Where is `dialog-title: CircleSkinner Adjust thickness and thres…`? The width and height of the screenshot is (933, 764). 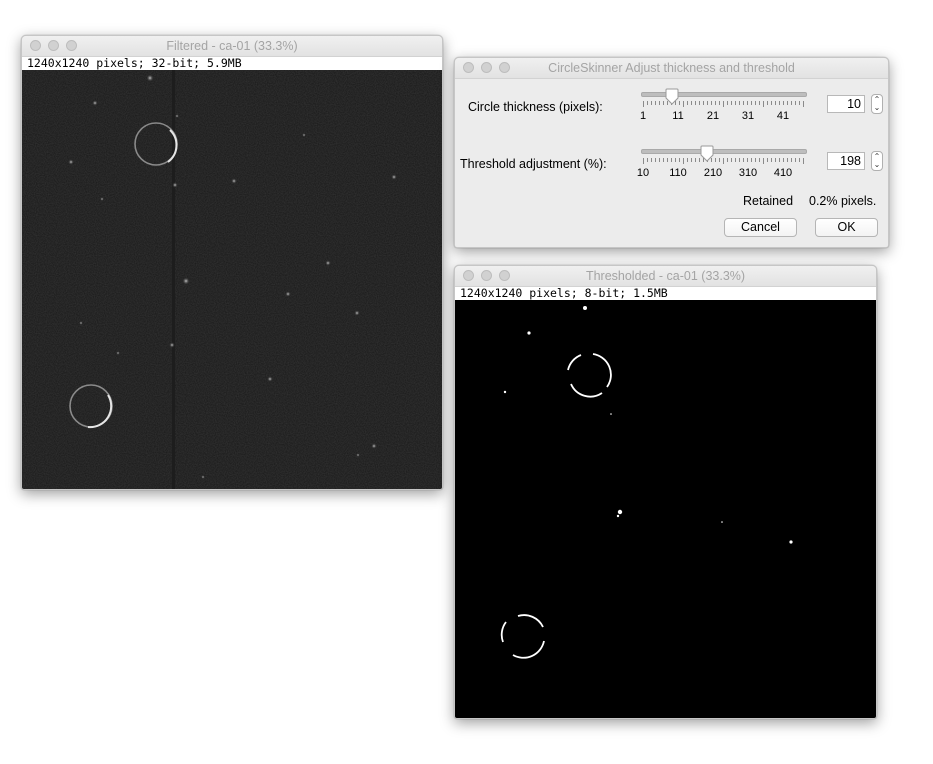
dialog-title: CircleSkinner Adjust thickness and thres… is located at coordinates (671, 68).